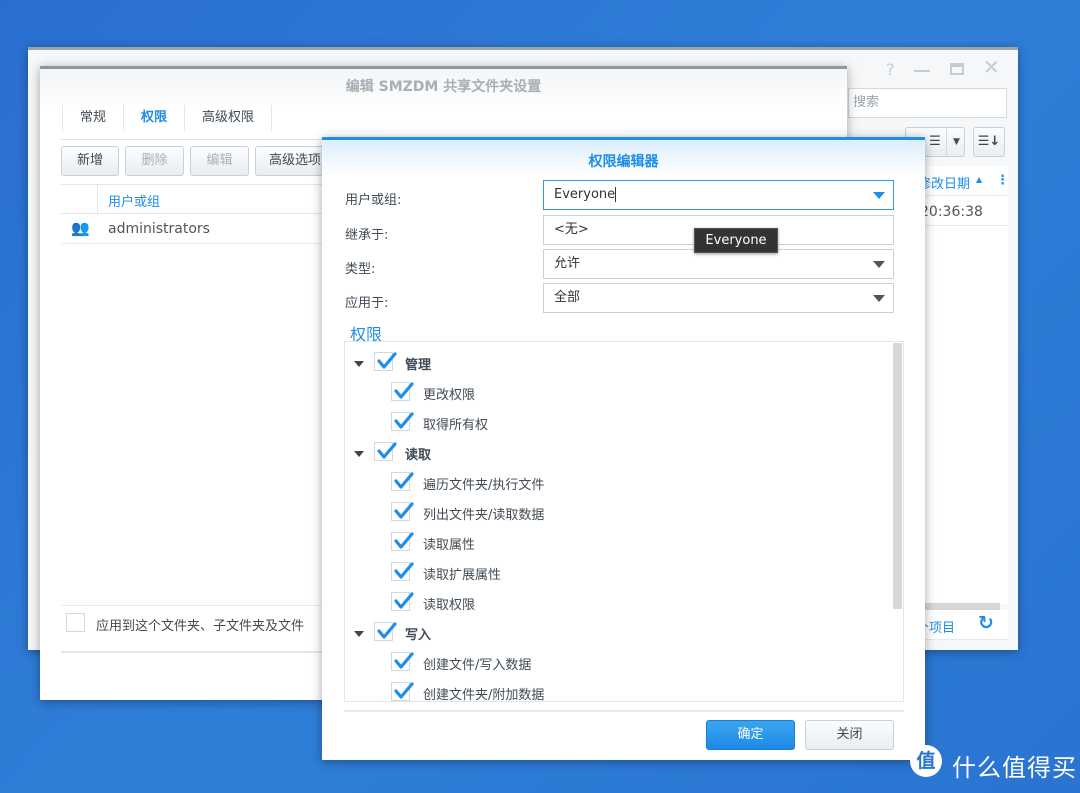  I want to click on permission-label: 取得所有权, so click(456, 425).